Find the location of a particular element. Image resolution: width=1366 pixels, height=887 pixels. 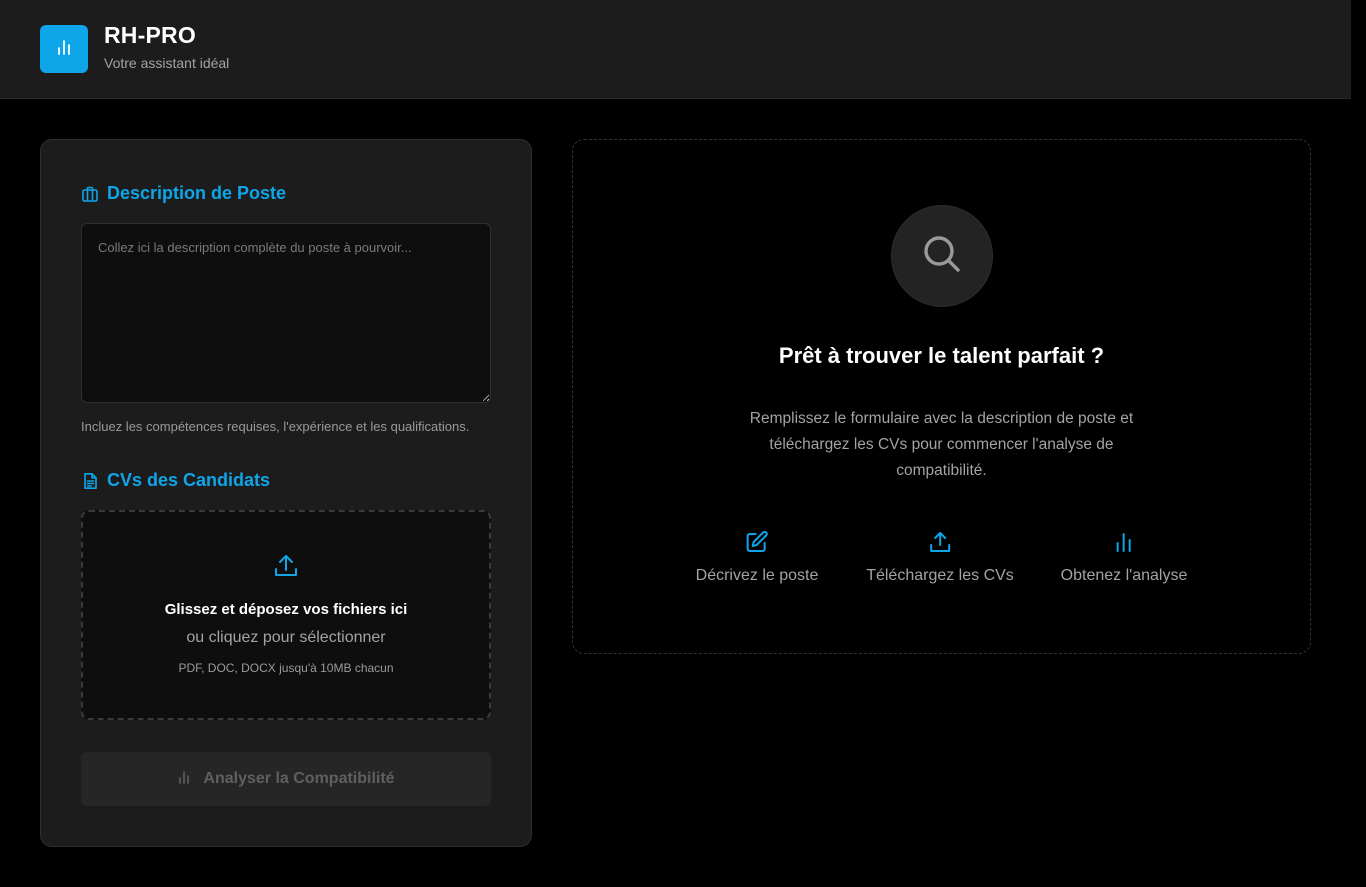

job-description-title: Description de Poste is located at coordinates (197, 193).